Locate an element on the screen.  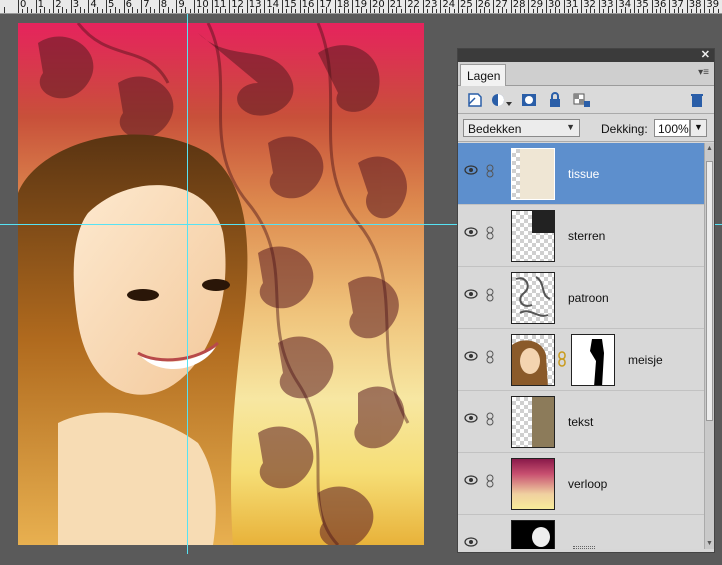
layer-row-patroon: patroon is located at coordinates (581, 298).